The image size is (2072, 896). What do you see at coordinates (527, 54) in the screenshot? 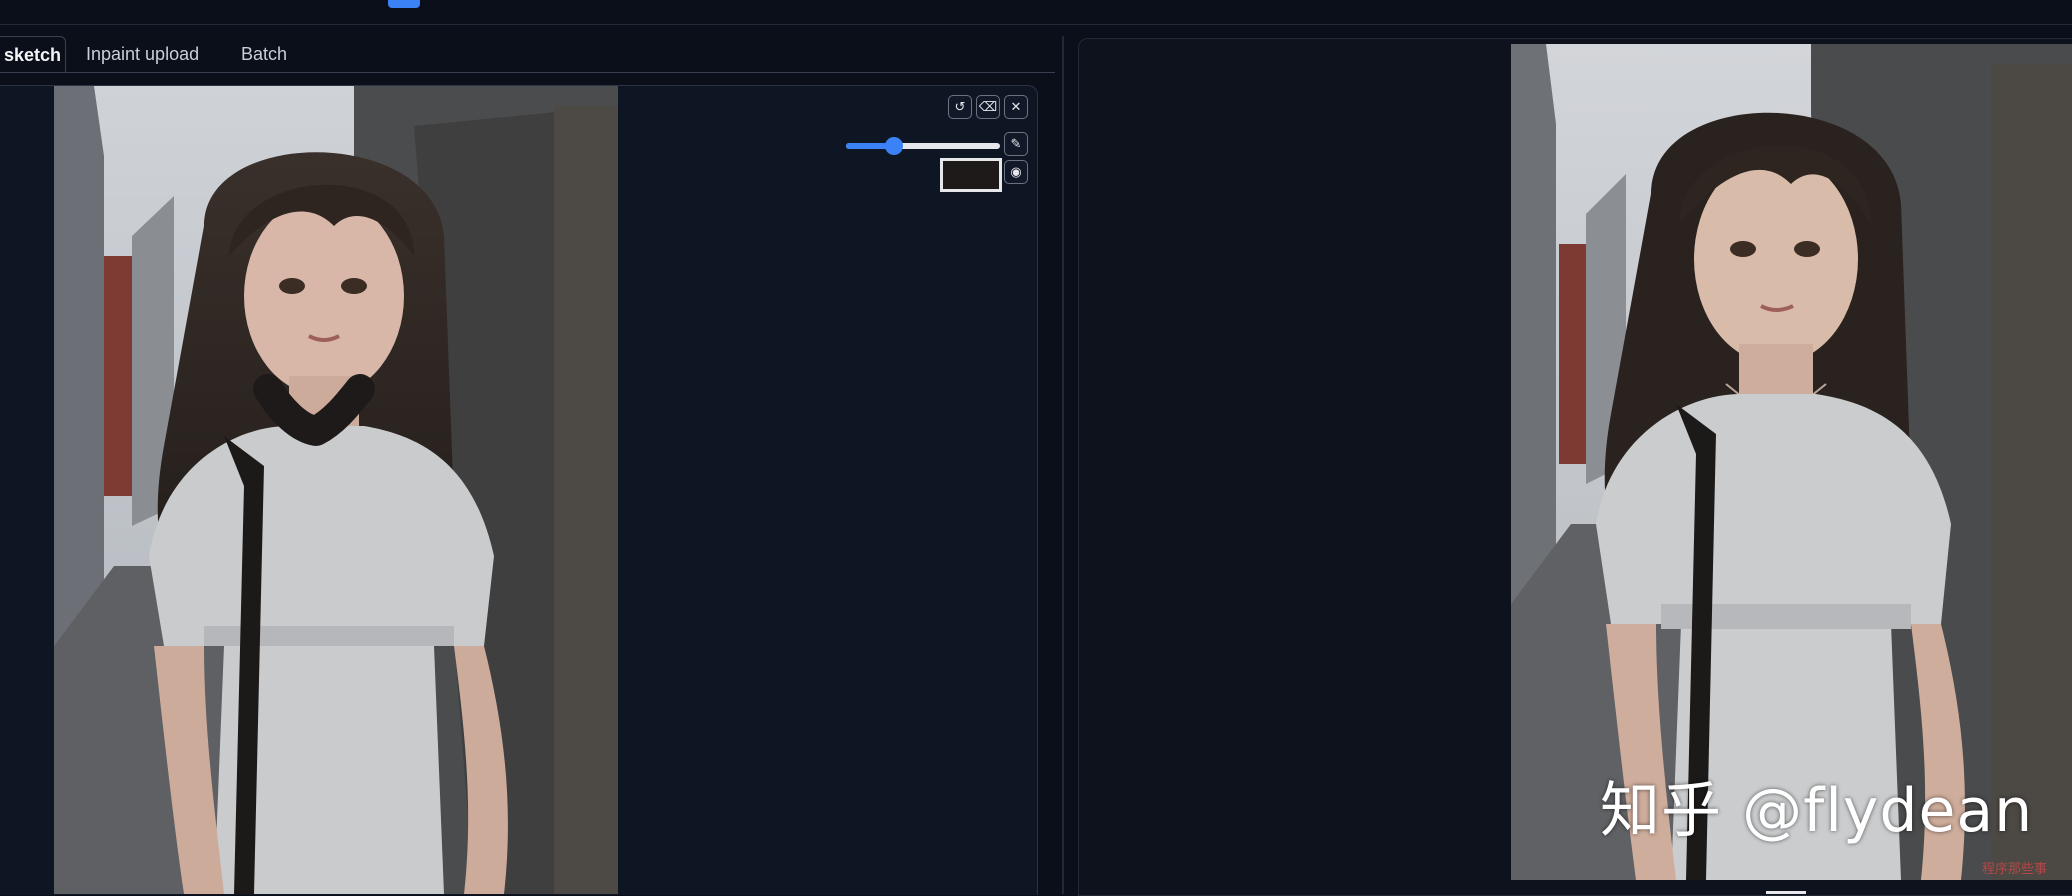
I see `img2img-tab-bar: sketch Inpaint upload Batch` at bounding box center [527, 54].